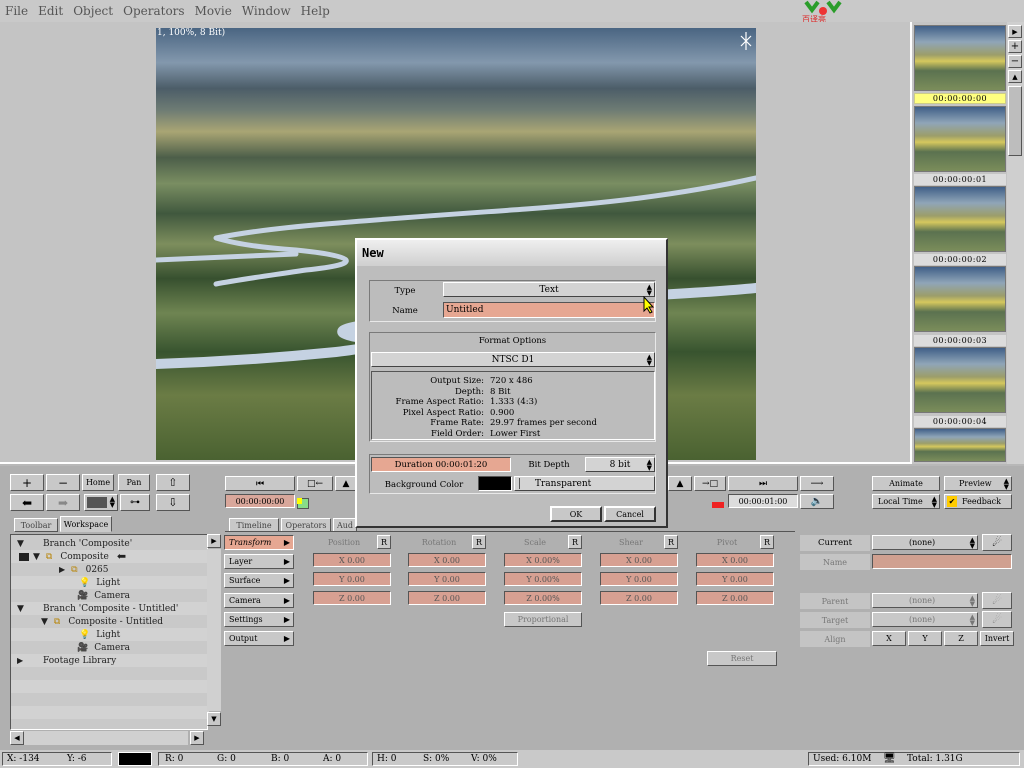 Image resolution: width=1024 pixels, height=768 pixels. I want to click on scroll-up-icon: ▲, so click(1015, 76).